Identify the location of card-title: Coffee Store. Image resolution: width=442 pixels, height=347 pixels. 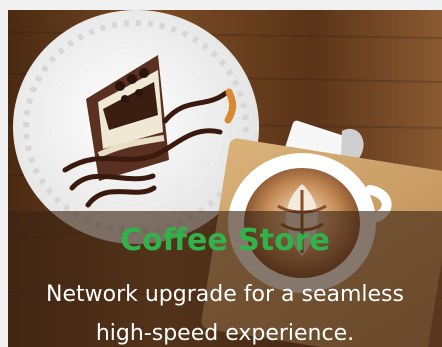
(225, 240).